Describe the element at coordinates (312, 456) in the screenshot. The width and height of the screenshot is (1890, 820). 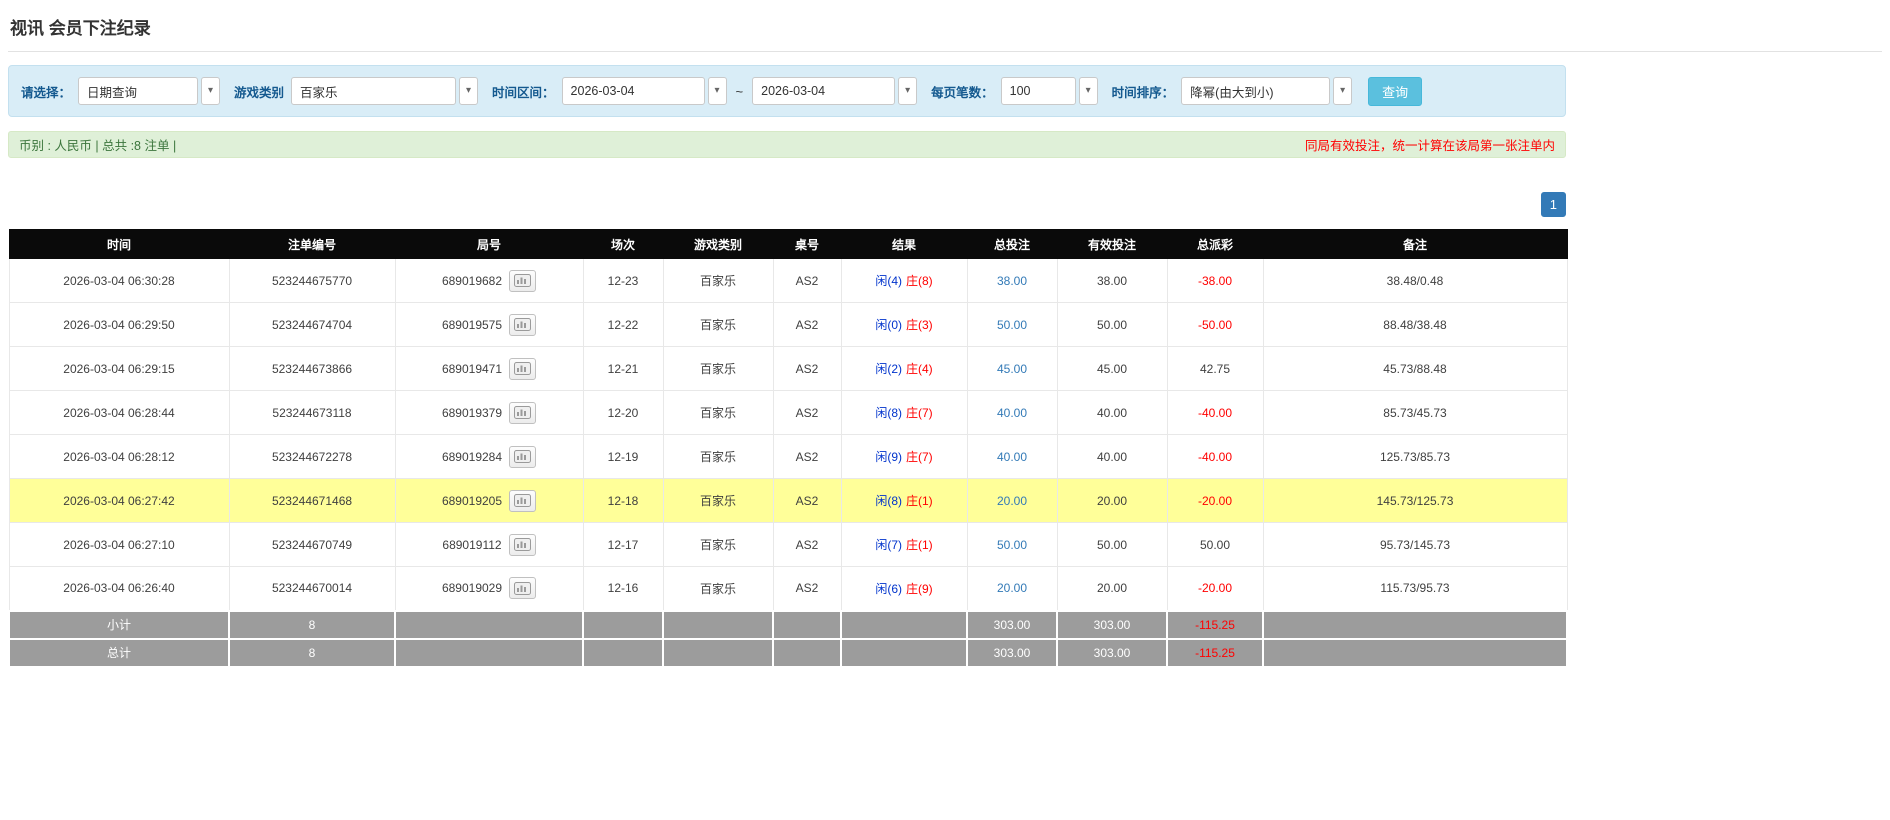
I see `bet-id-cell: 523244672278` at that location.